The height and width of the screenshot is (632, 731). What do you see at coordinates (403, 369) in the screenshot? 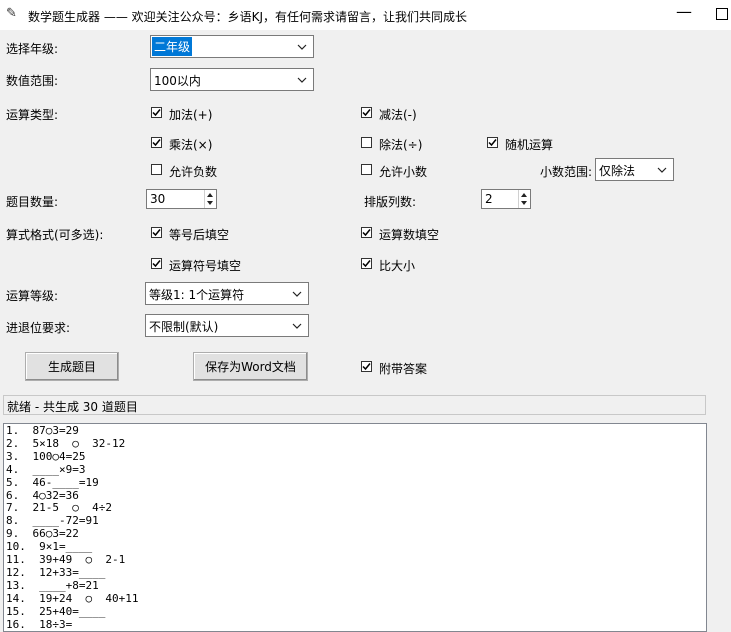
I see `with-answer-label: 附带答案` at bounding box center [403, 369].